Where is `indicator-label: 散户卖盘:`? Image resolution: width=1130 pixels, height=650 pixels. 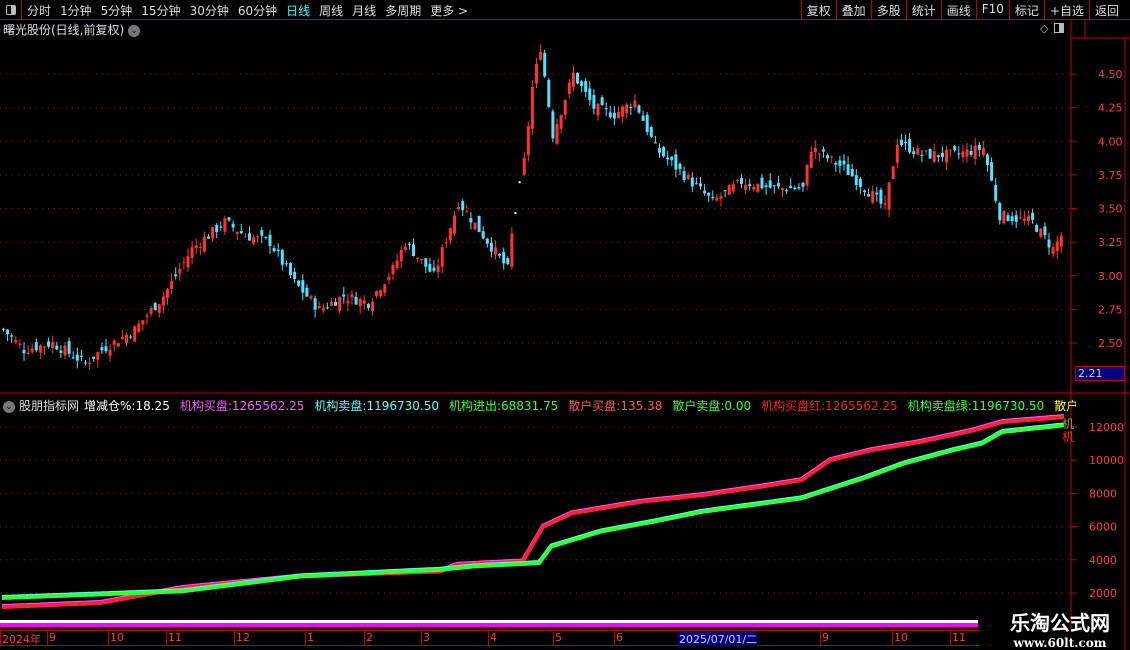
indicator-label: 散户卖盘: is located at coordinates (698, 406).